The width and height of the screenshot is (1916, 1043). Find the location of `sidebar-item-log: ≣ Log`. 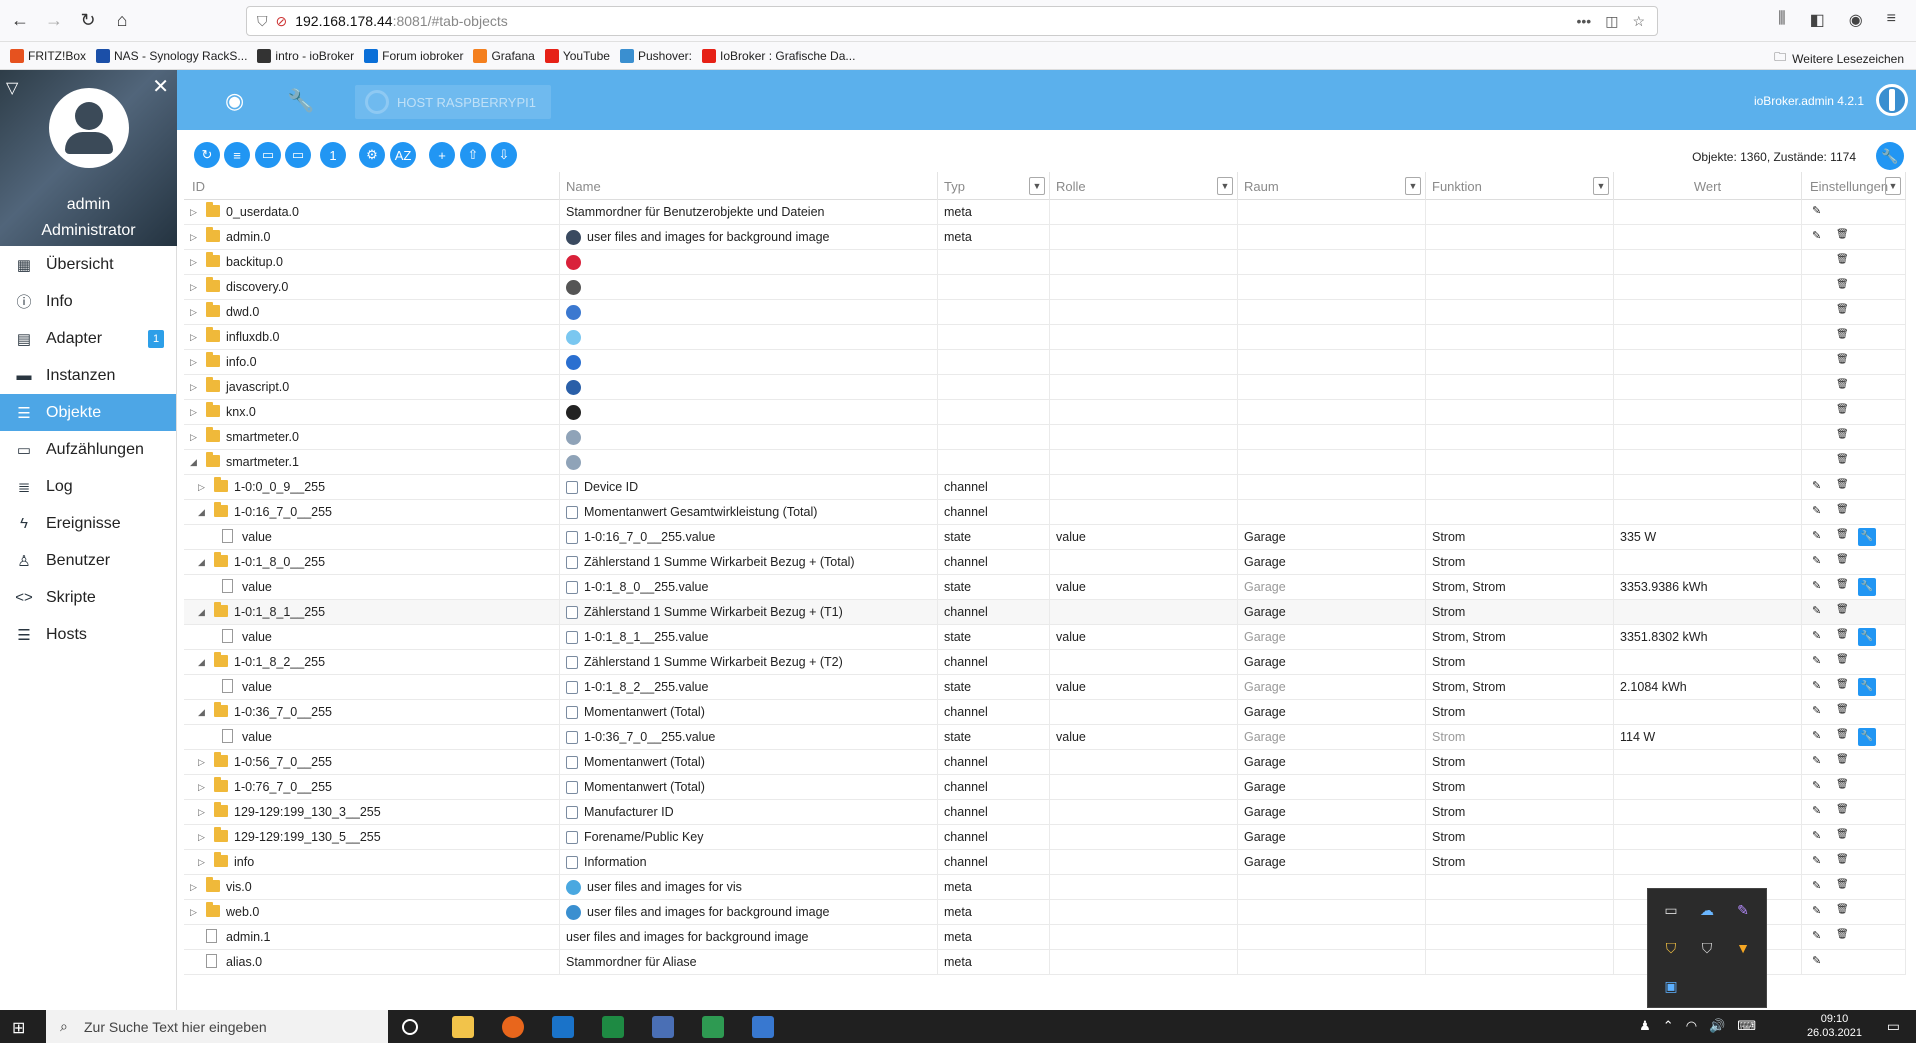

sidebar-item-log: ≣ Log is located at coordinates (88, 486).